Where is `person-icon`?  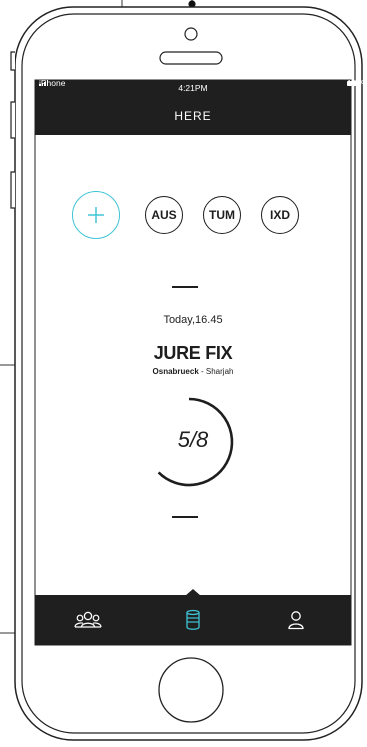
person-icon is located at coordinates (296, 620).